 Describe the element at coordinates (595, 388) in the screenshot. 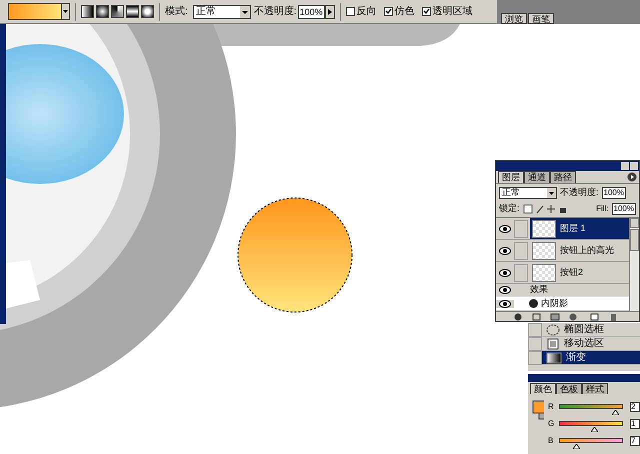

I see `panel-tab: 样式` at that location.